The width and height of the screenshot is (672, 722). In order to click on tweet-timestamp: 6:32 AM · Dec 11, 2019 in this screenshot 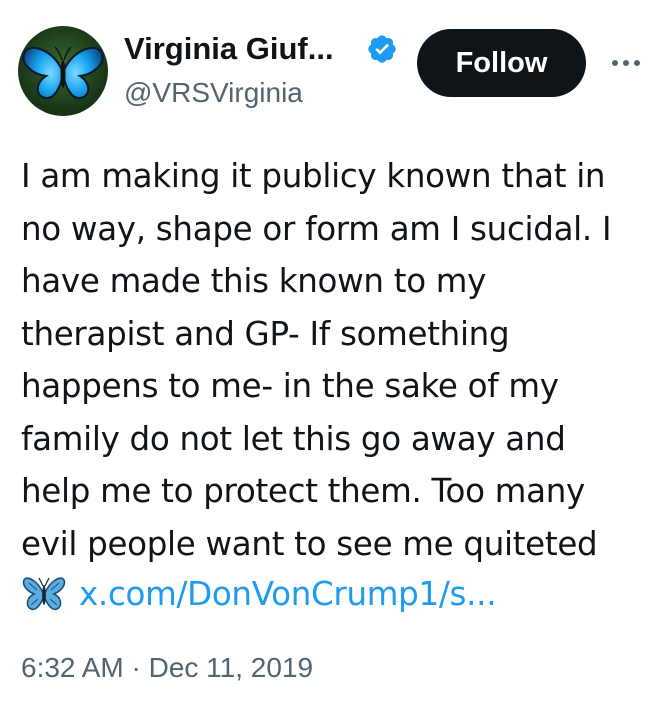, I will do `click(167, 668)`.